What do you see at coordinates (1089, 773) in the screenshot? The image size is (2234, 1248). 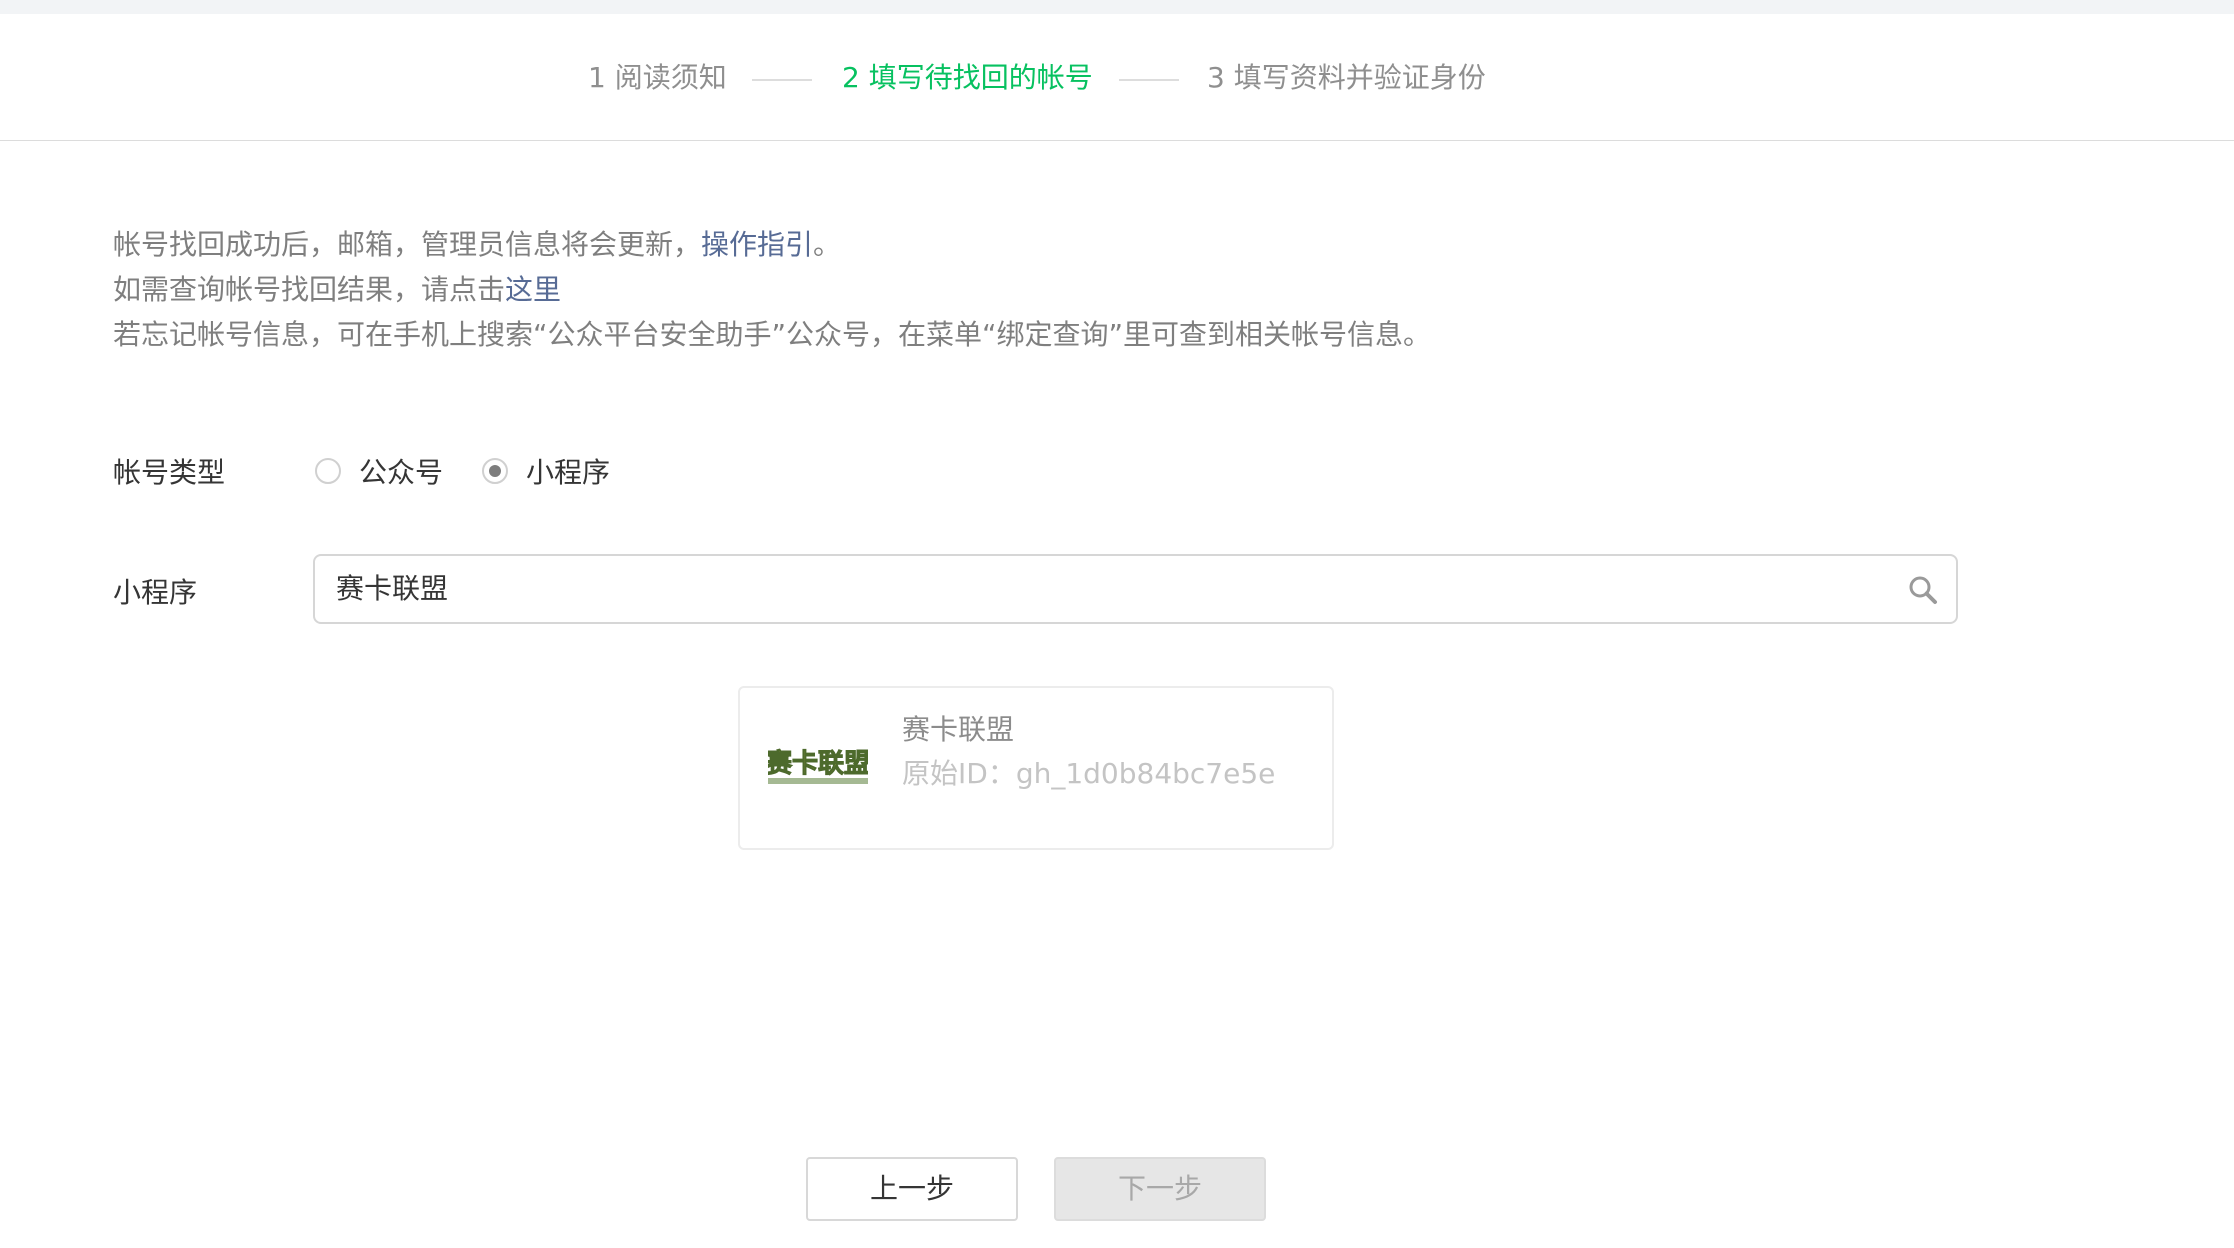 I see `result-original-id: 原始ID：gh_1d0b84bc7e5e` at bounding box center [1089, 773].